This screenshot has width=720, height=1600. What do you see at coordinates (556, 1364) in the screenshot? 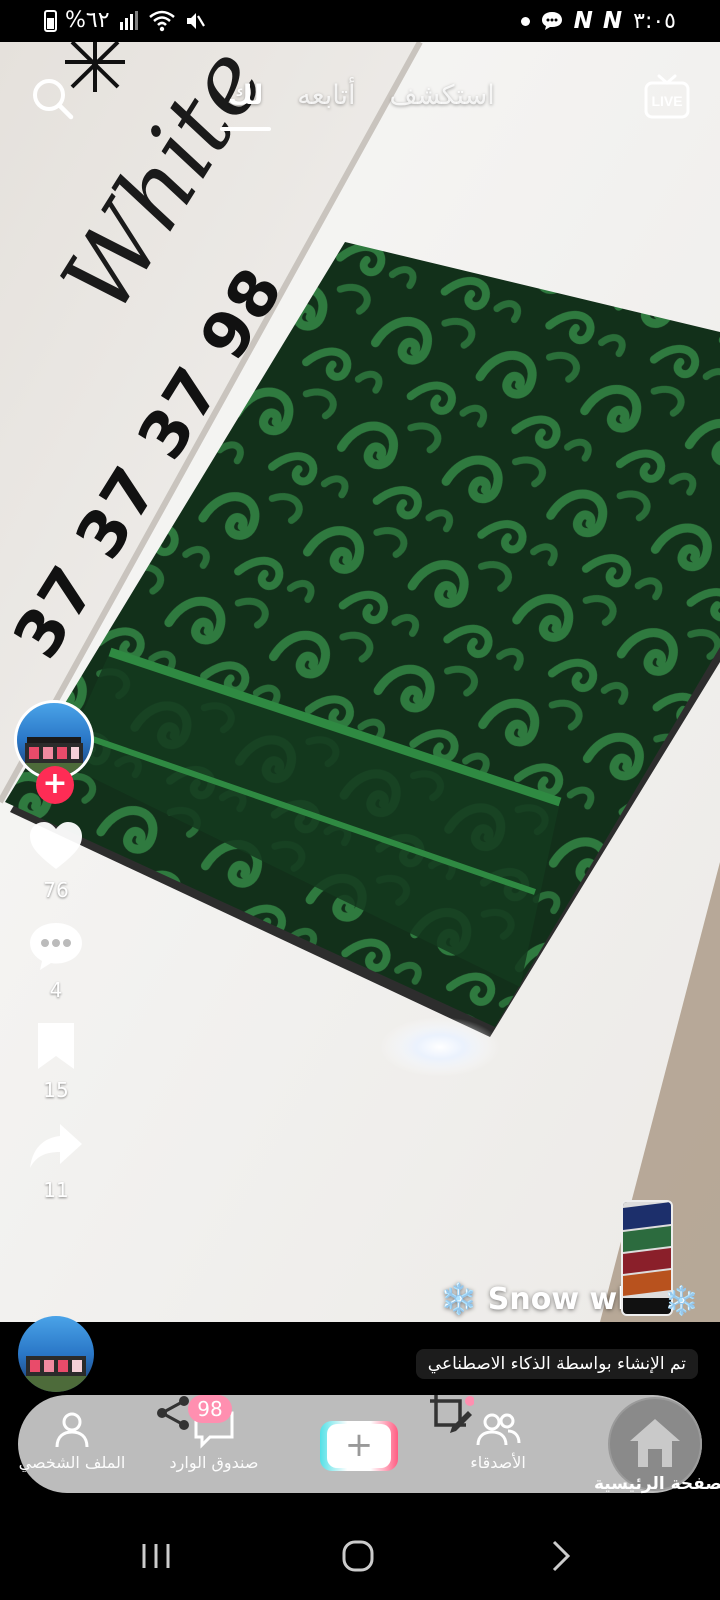
I see `ai-generated-label: تم الإنشاء بواسطة الذكاء الاصطناعي` at bounding box center [556, 1364].